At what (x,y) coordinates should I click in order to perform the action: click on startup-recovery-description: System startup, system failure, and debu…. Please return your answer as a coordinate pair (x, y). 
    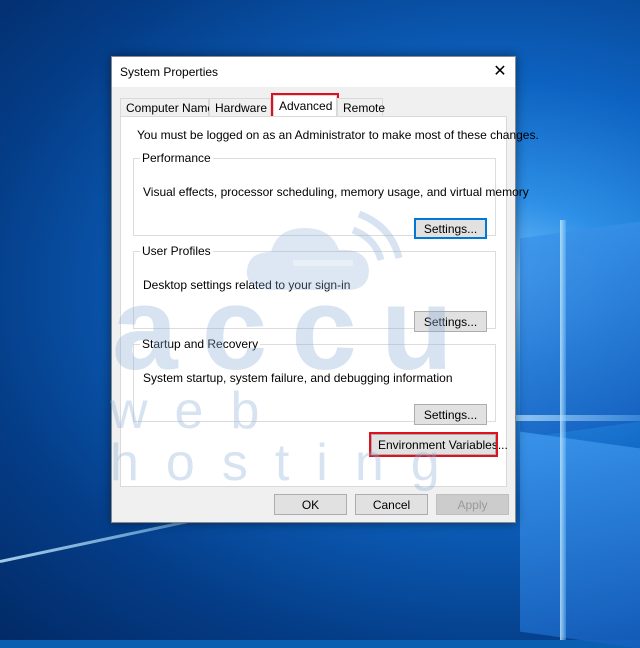
    Looking at the image, I should click on (298, 378).